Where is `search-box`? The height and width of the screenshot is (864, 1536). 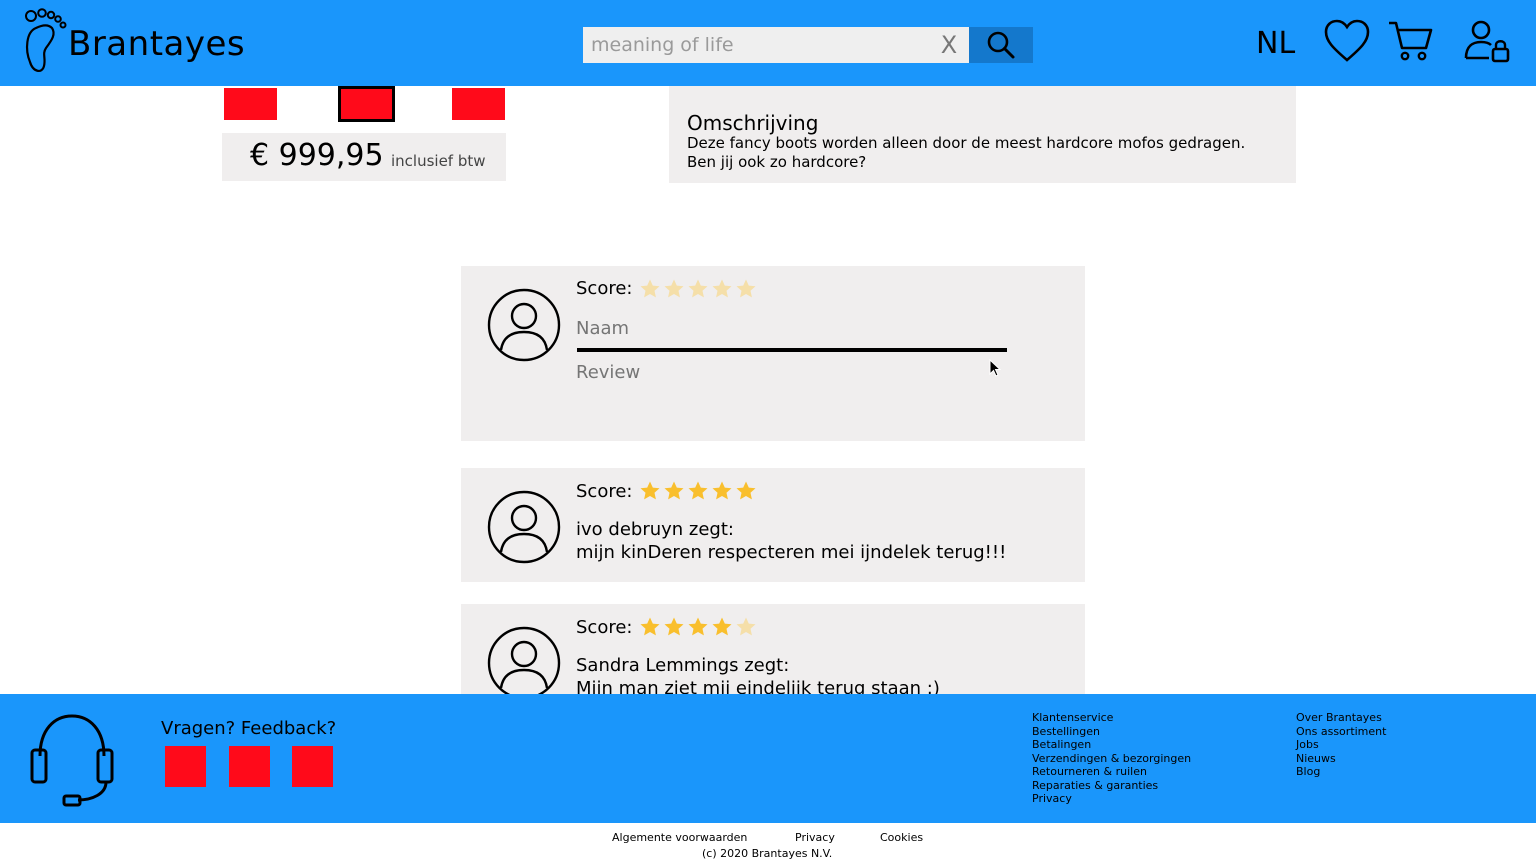 search-box is located at coordinates (776, 45).